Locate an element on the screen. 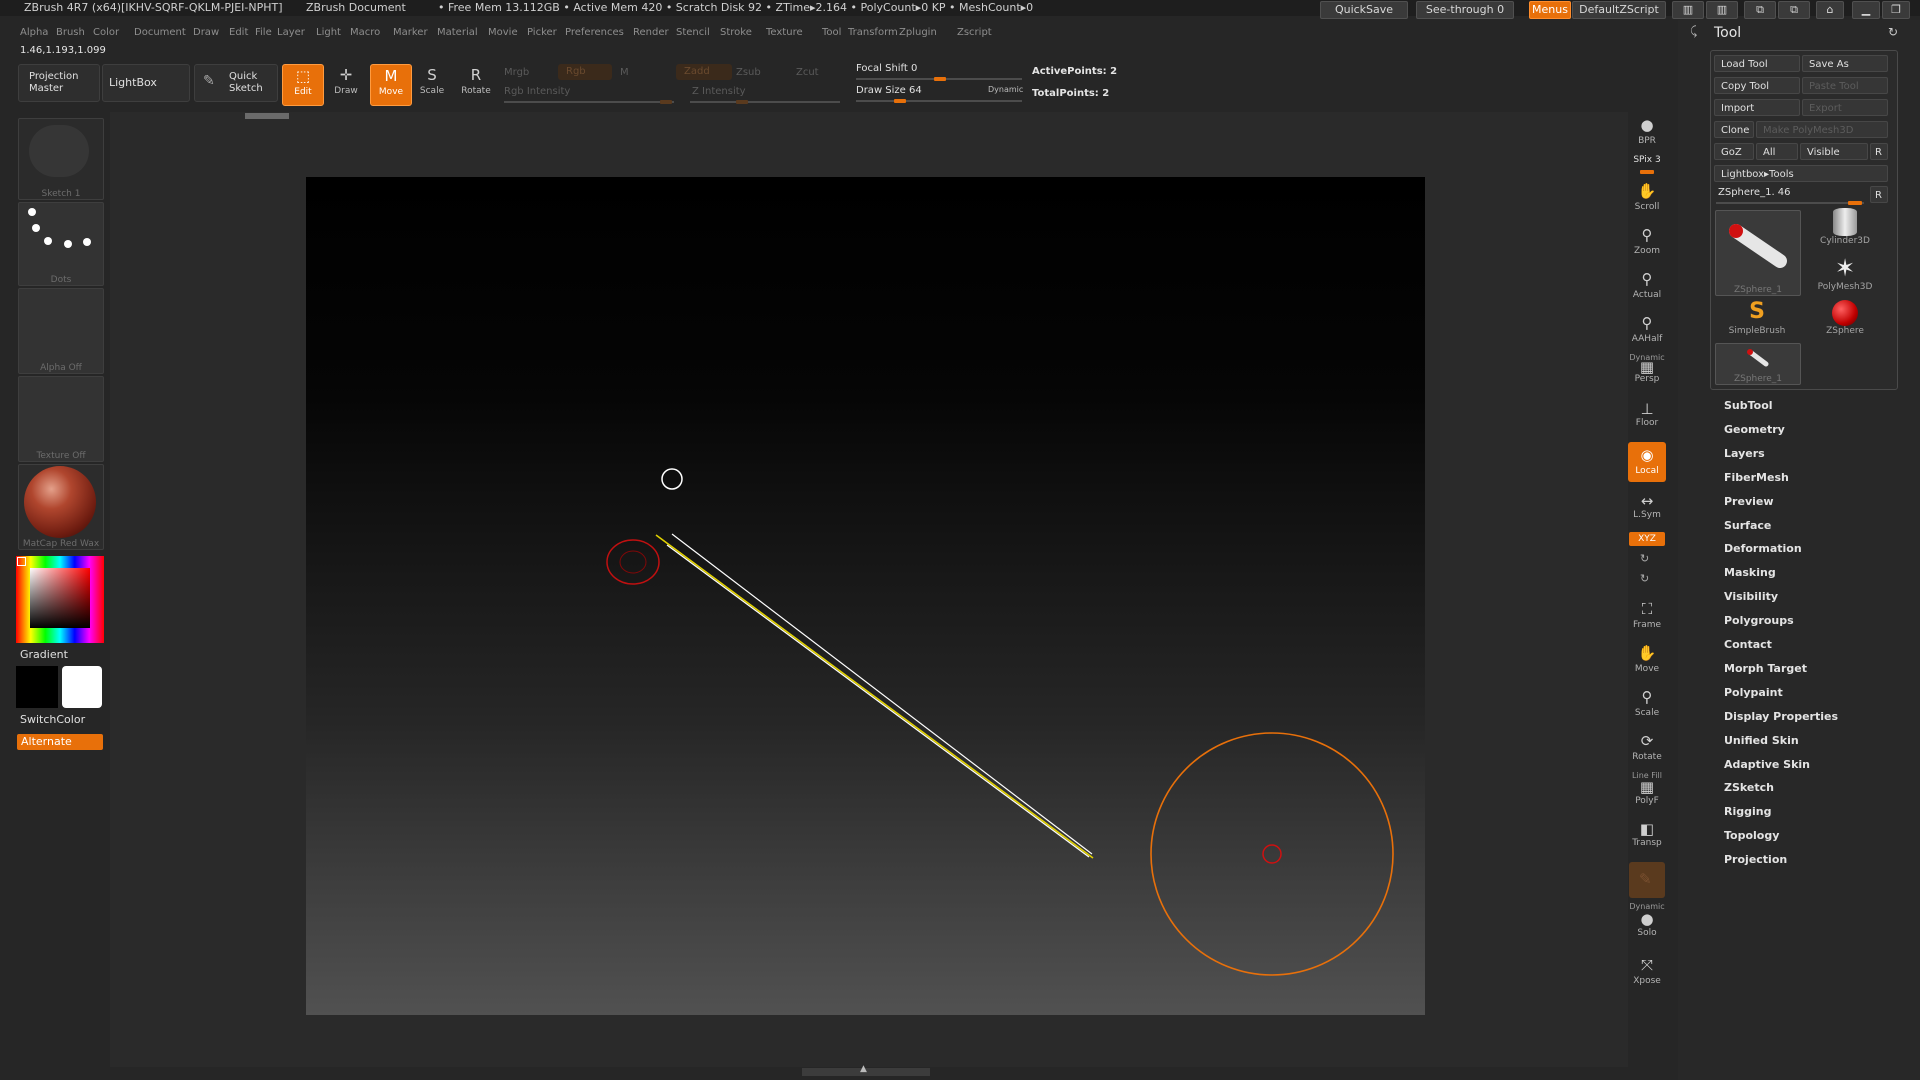 The width and height of the screenshot is (1920, 1080). tool-section-display-properties: Display Properties is located at coordinates (1781, 716).